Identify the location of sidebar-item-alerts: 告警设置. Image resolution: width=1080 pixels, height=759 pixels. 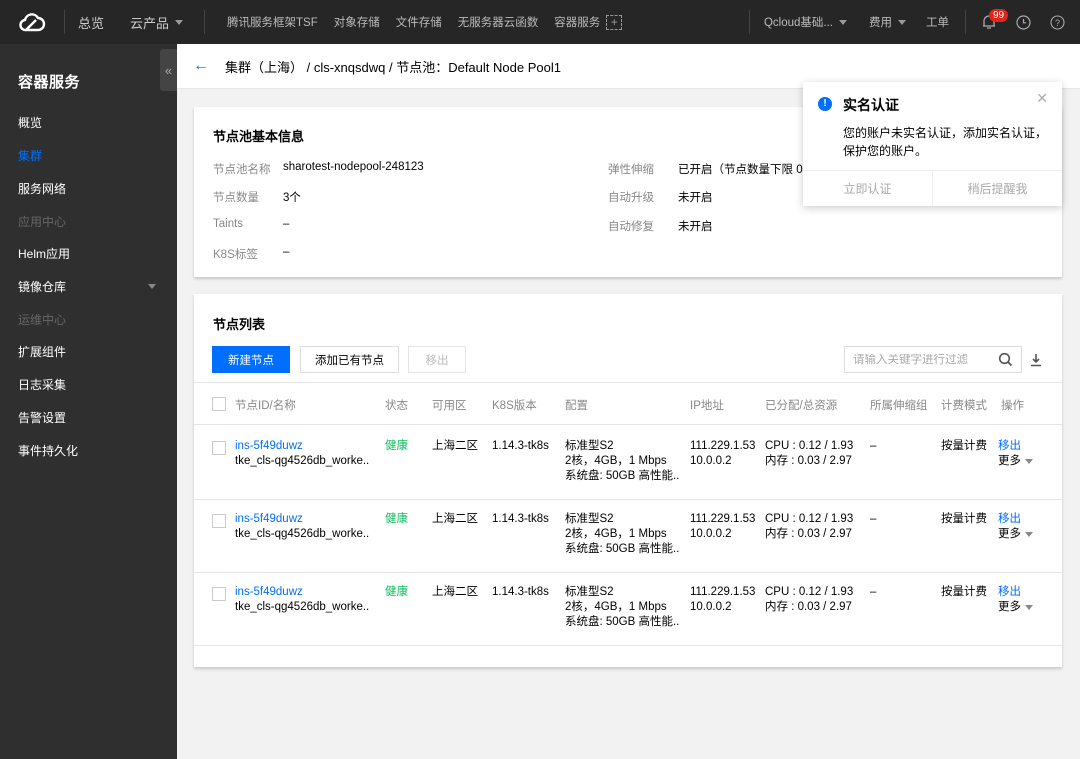
(88, 417).